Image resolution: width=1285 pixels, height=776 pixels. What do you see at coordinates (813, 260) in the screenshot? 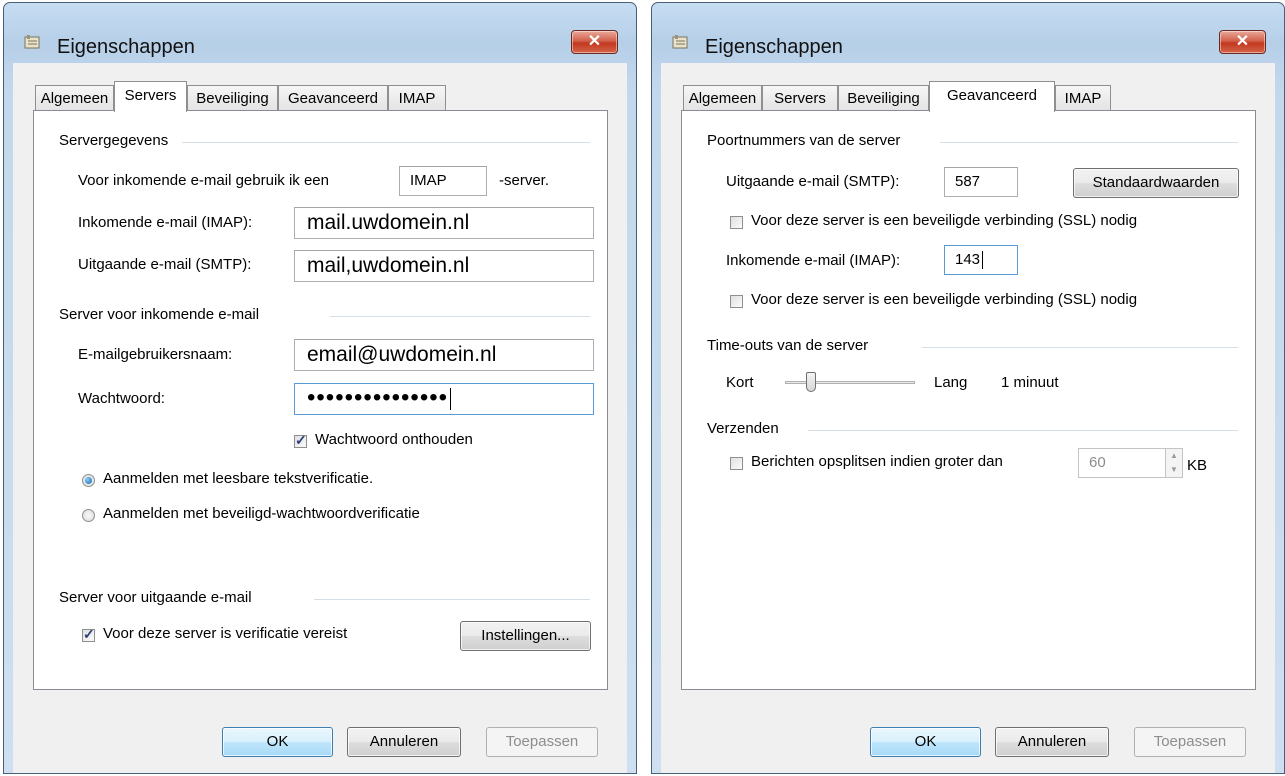
I see `imap-port-label: Inkomende e-mail (IMAP):` at bounding box center [813, 260].